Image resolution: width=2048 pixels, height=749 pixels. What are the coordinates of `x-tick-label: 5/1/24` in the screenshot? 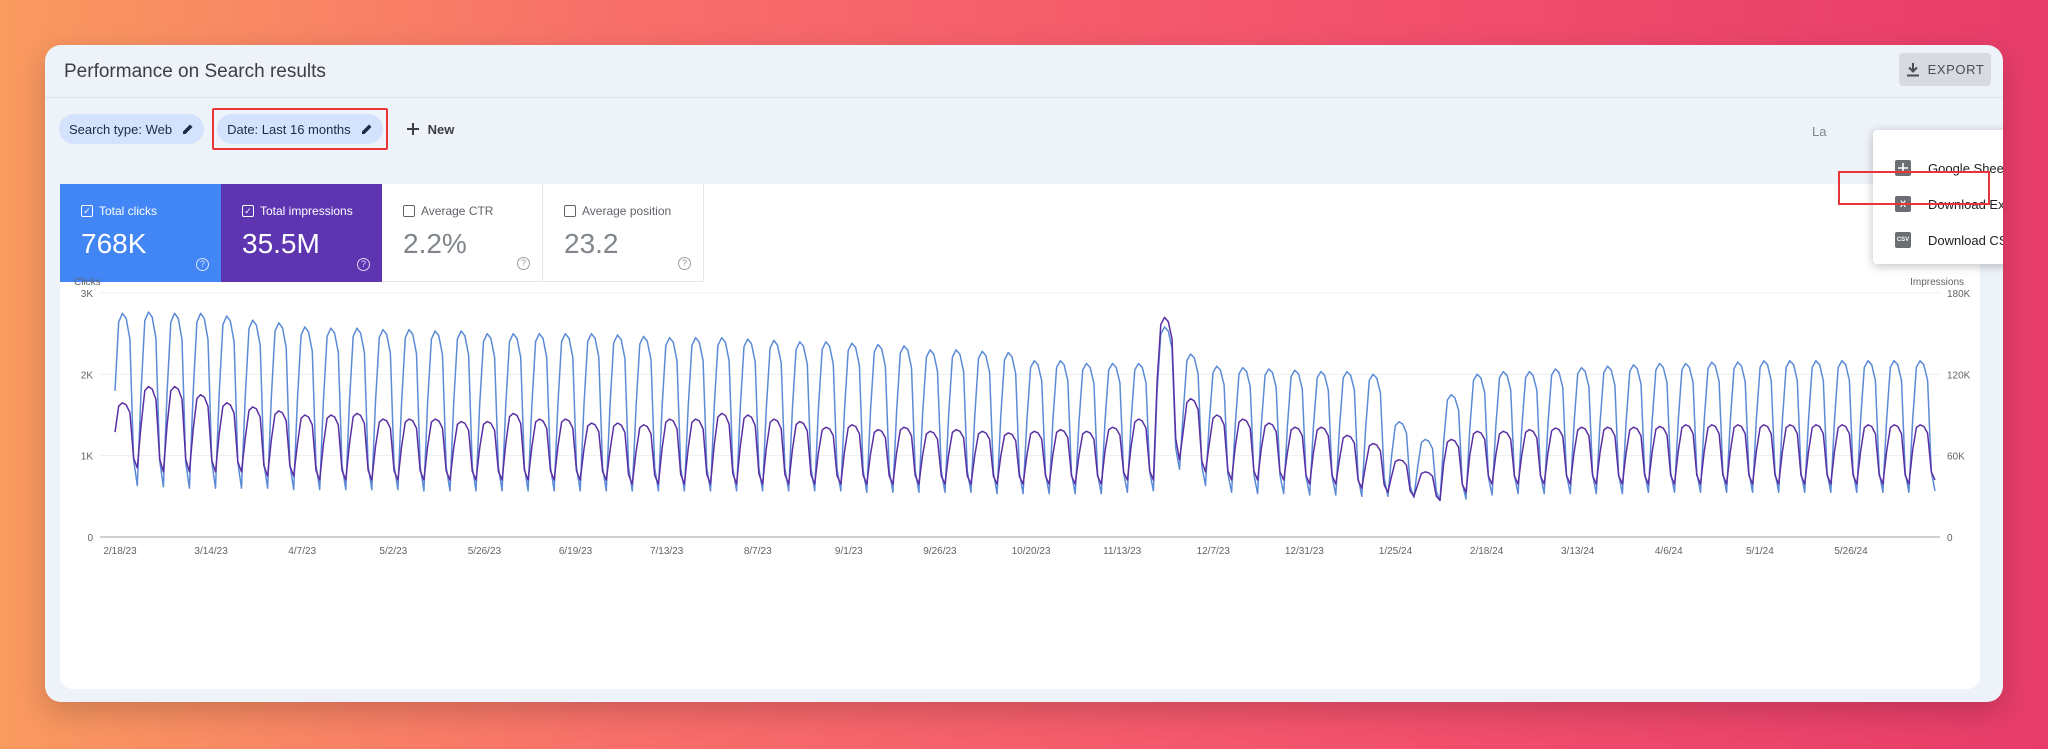 It's located at (1760, 551).